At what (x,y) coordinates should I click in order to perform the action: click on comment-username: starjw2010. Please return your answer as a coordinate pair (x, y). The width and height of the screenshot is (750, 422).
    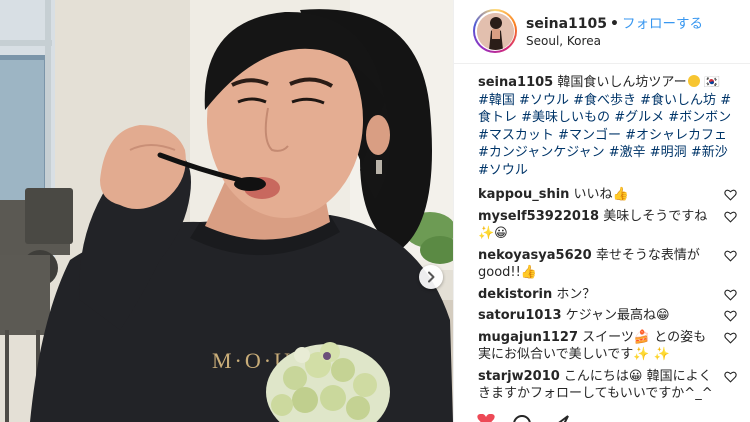
    Looking at the image, I should click on (519, 376).